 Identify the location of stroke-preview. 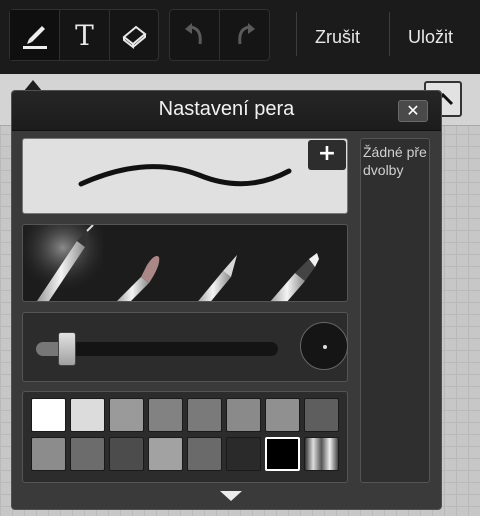
(185, 176).